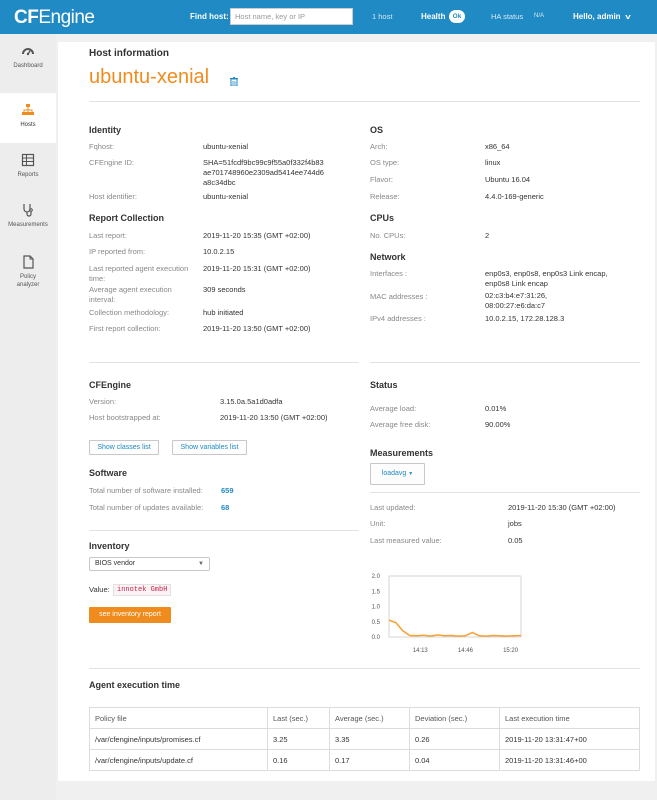 This screenshot has width=657, height=800. I want to click on sidebar-item-measurements: Measurements, so click(28, 218).